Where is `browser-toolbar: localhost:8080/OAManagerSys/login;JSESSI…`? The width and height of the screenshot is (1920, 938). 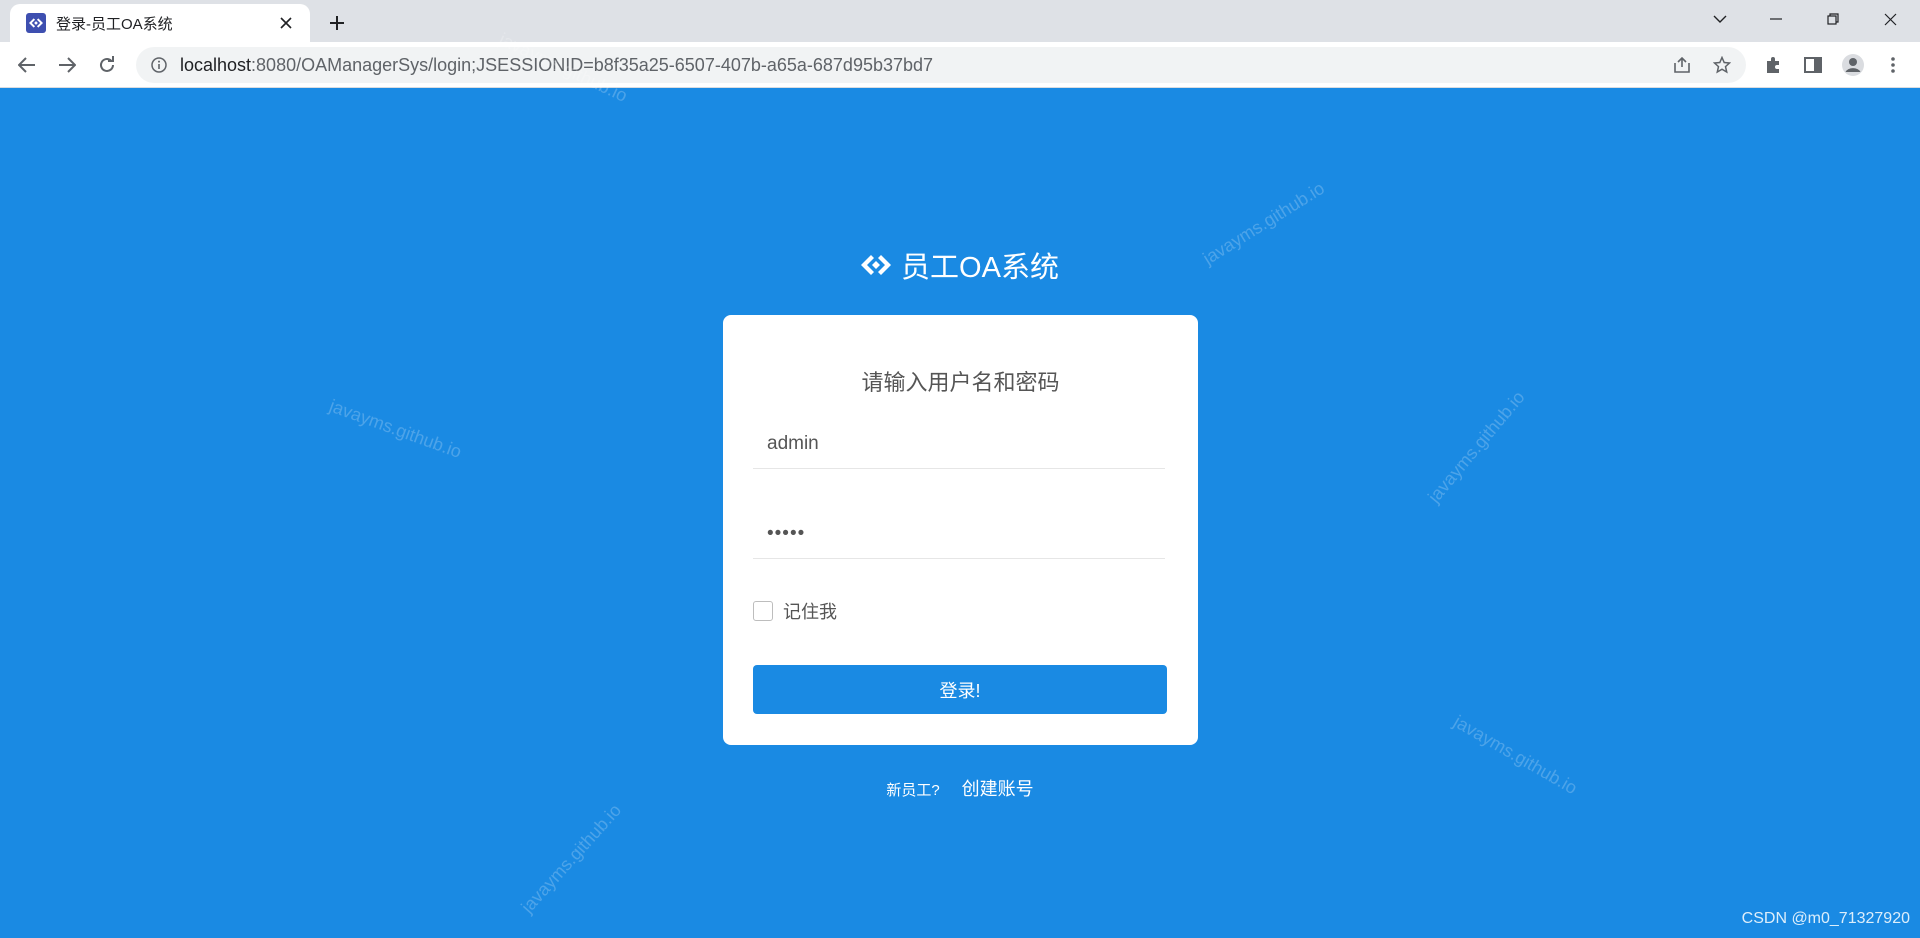
browser-toolbar: localhost:8080/OAManagerSys/login;JSESSI… is located at coordinates (960, 65).